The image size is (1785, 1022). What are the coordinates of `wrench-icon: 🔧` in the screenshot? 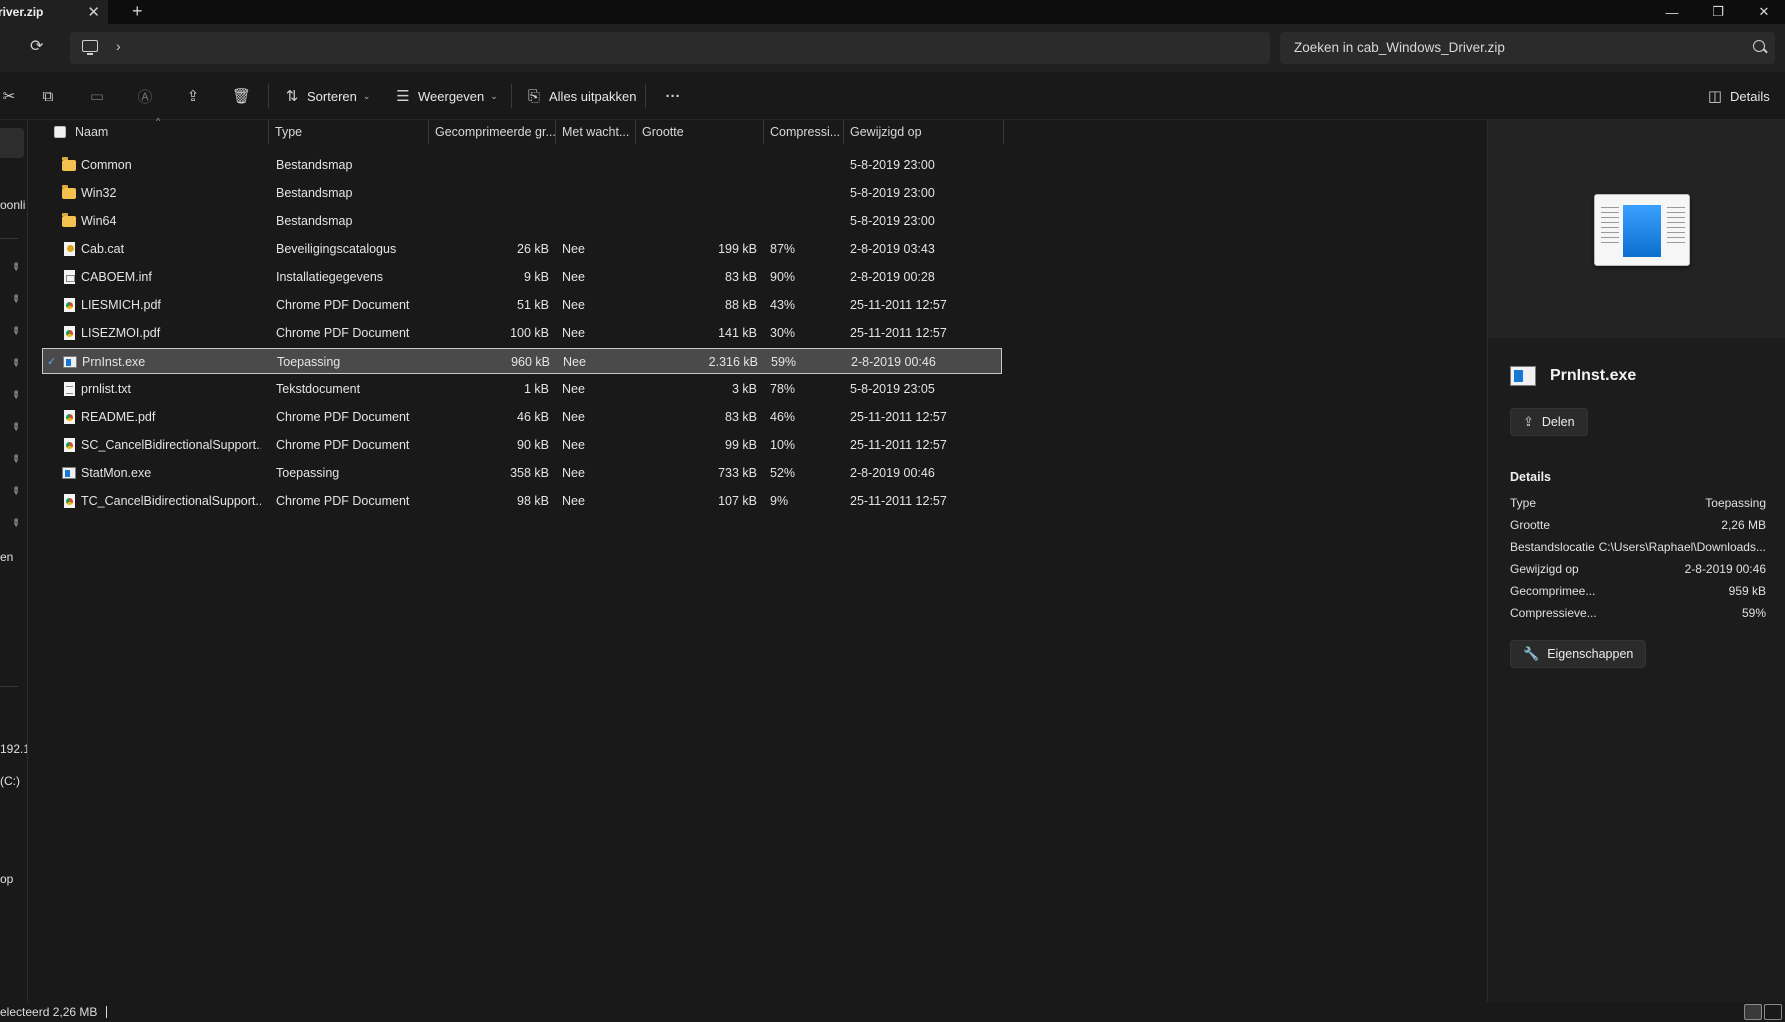 It's located at (1531, 653).